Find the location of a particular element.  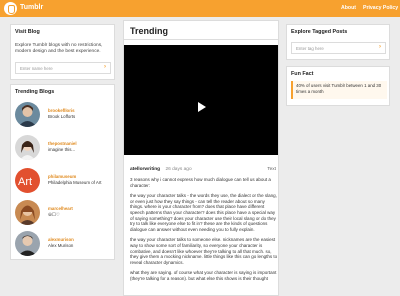

nav-privacy-link: Privacy Policy is located at coordinates (380, 8).